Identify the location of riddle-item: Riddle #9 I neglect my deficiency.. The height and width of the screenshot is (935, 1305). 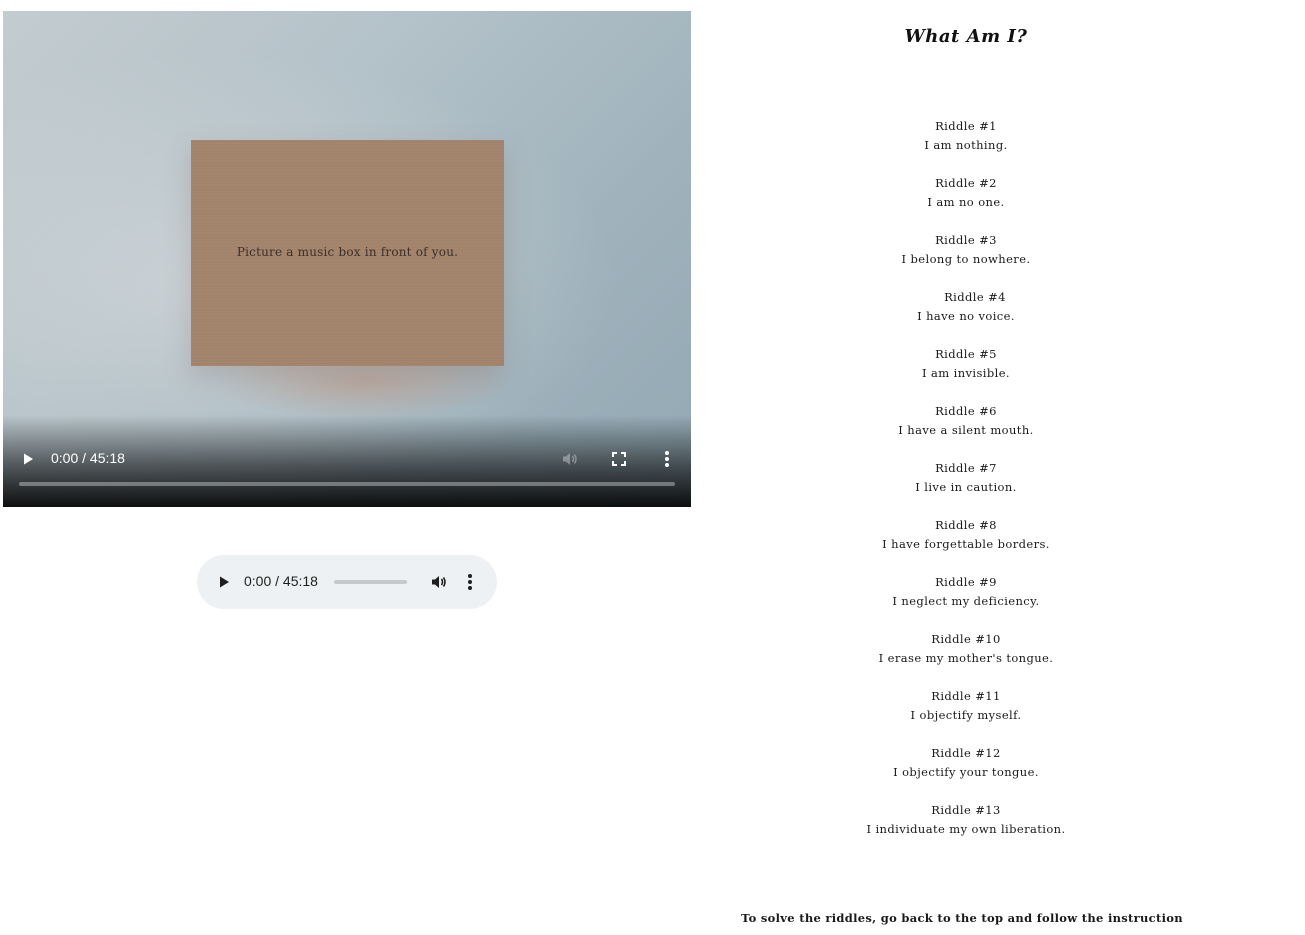
(966, 592).